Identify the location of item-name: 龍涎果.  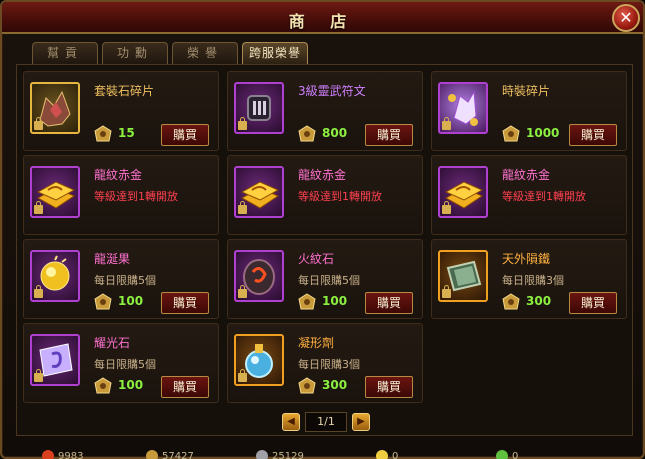
(112, 259).